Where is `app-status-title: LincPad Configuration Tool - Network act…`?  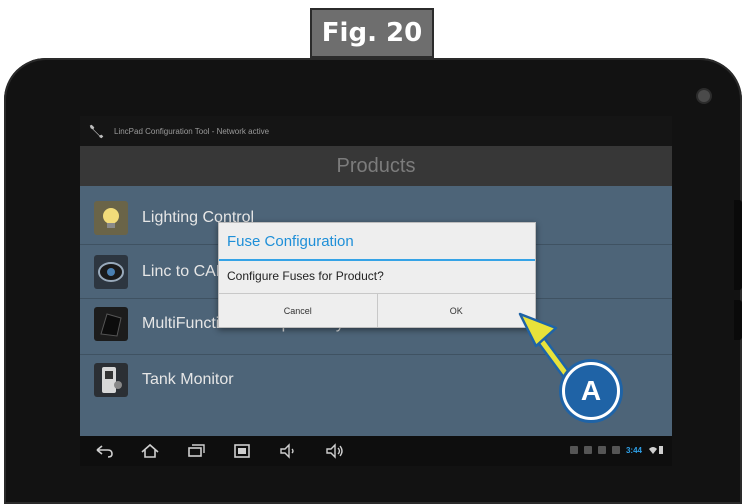
app-status-title: LincPad Configuration Tool - Network act… is located at coordinates (192, 131).